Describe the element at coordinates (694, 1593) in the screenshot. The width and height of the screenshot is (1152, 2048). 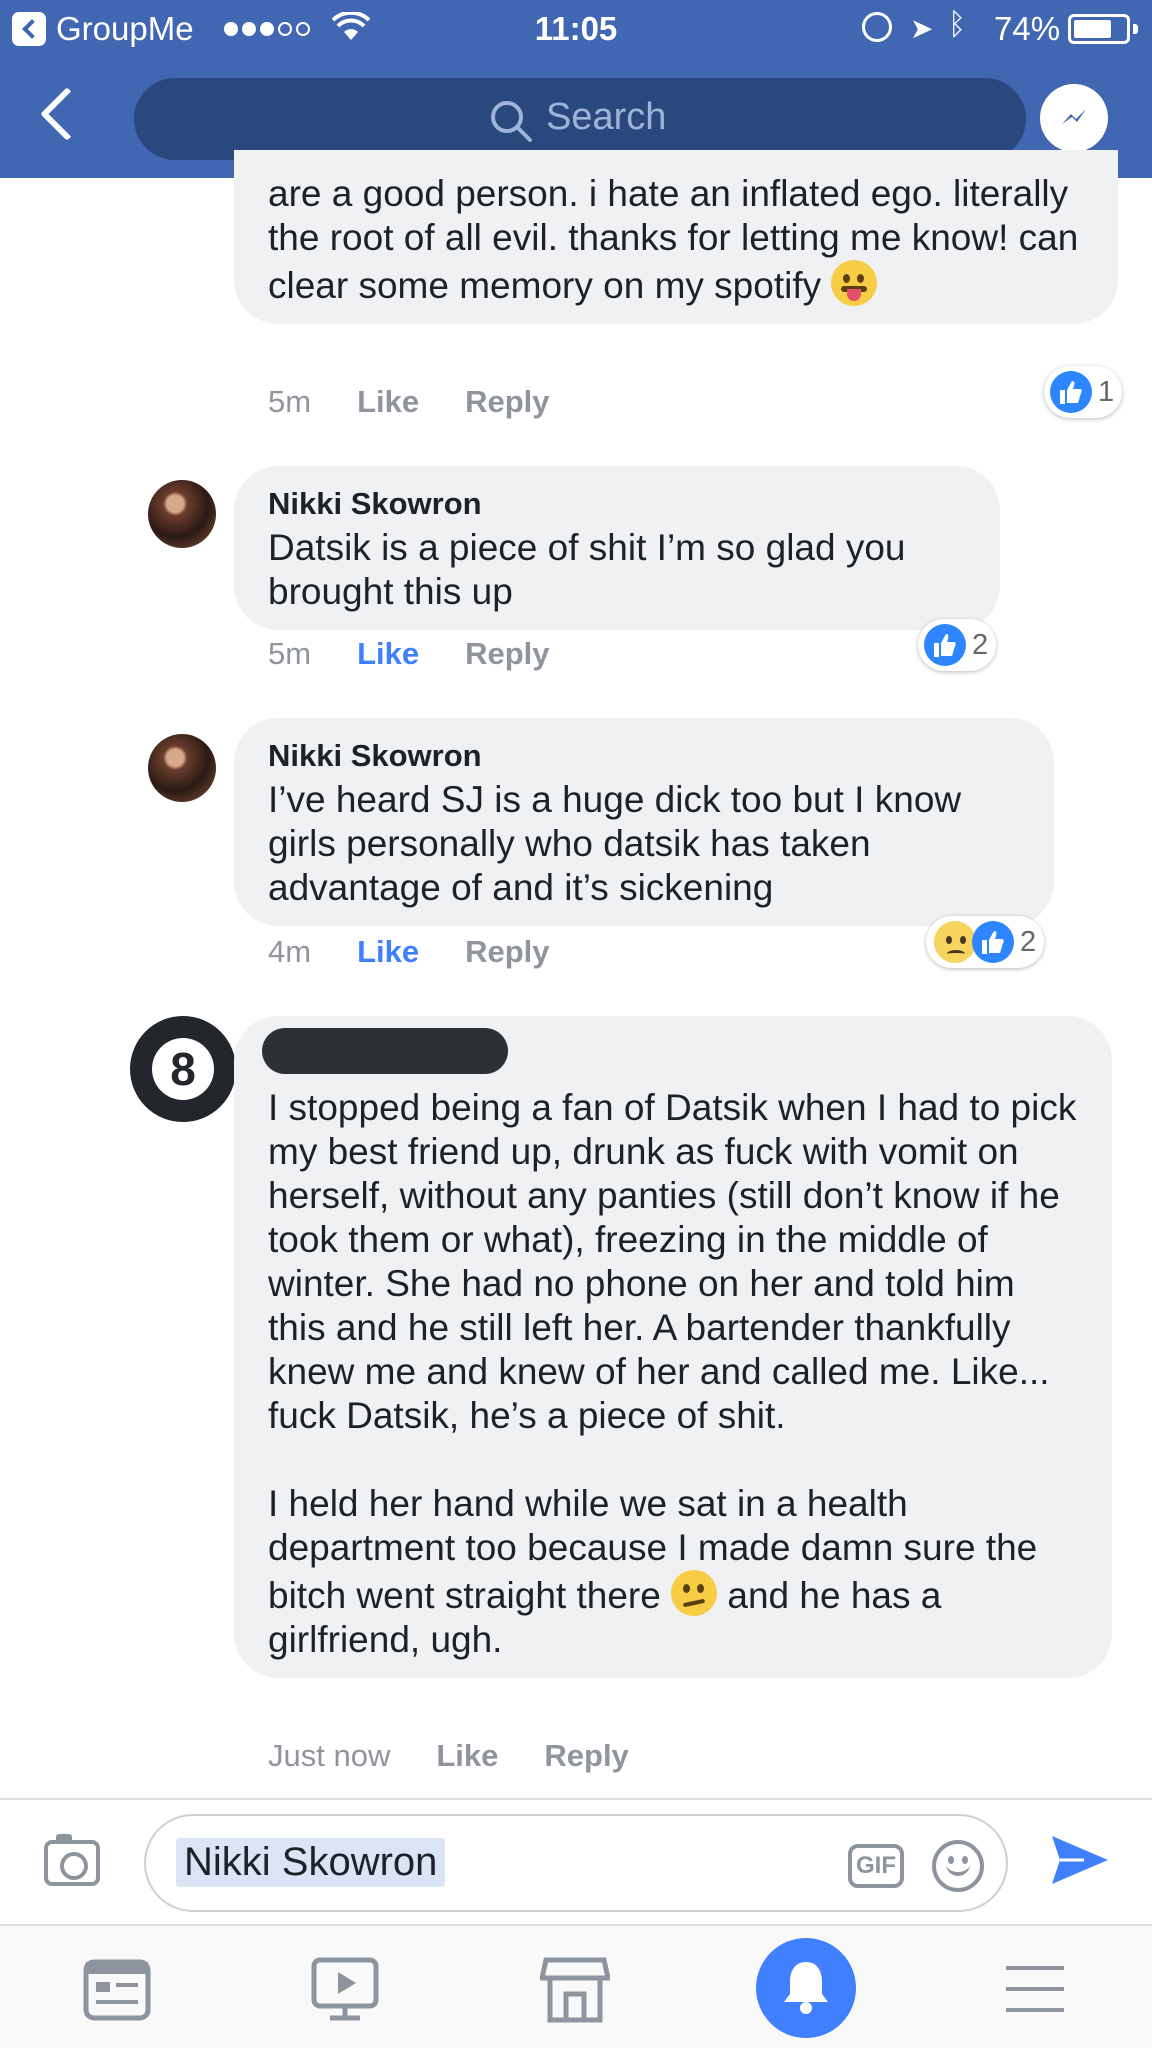
I see `confused-face-icon` at that location.